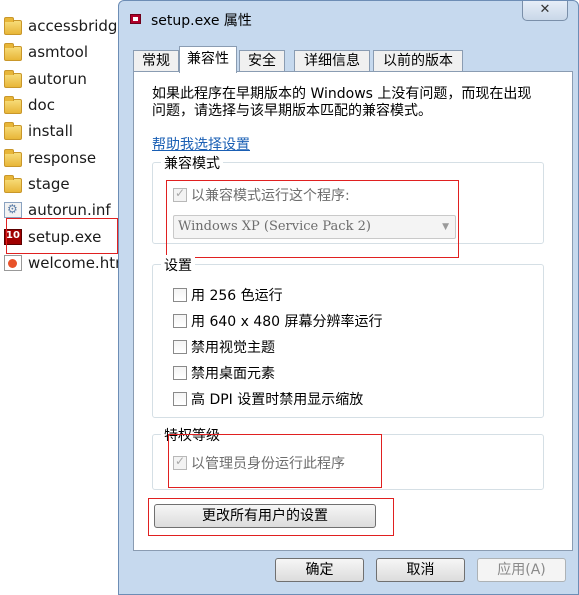 This screenshot has height=595, width=579. I want to click on file-name: doc, so click(41, 105).